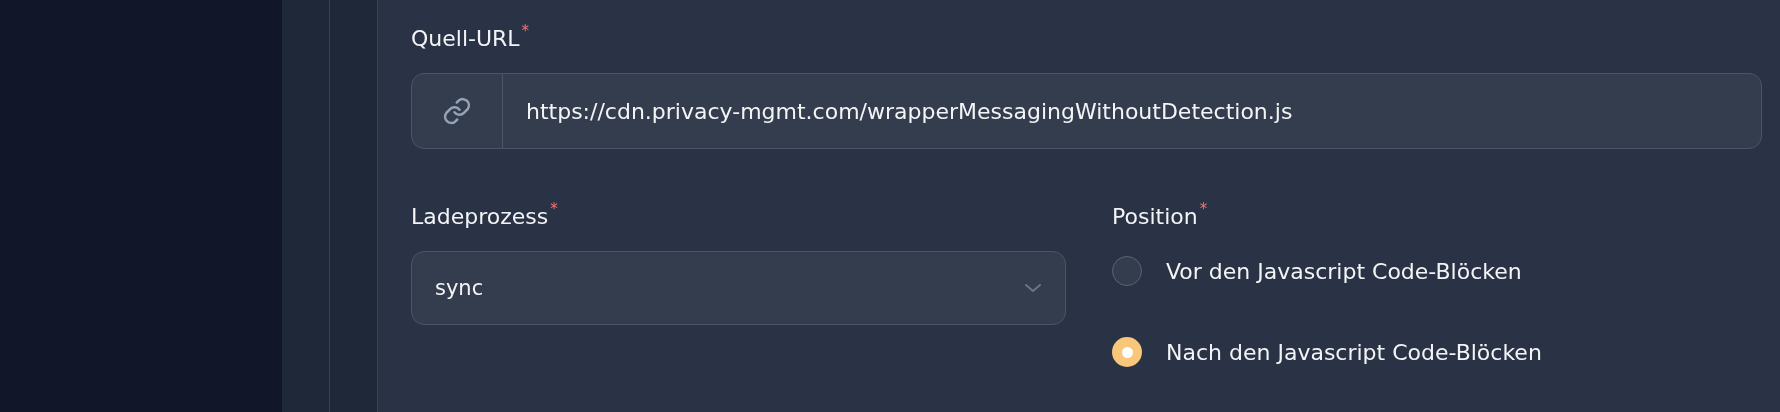 The image size is (1780, 412). Describe the element at coordinates (480, 216) in the screenshot. I see `field-label: Ladeprozess` at that location.